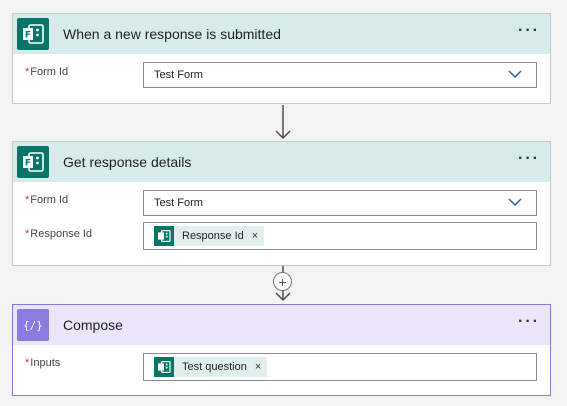 The height and width of the screenshot is (406, 567). I want to click on compose-card-header: {∕} Compose ···, so click(281, 325).